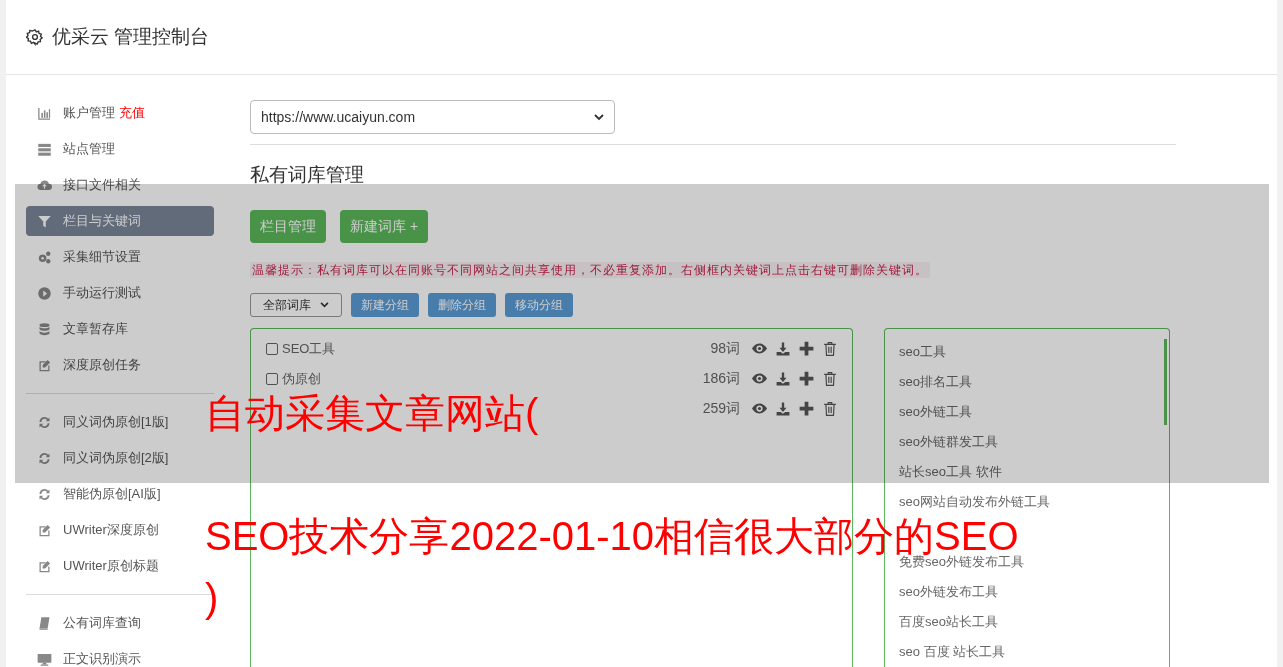 The image size is (1283, 667). I want to click on library-name: SEO工具, so click(309, 348).